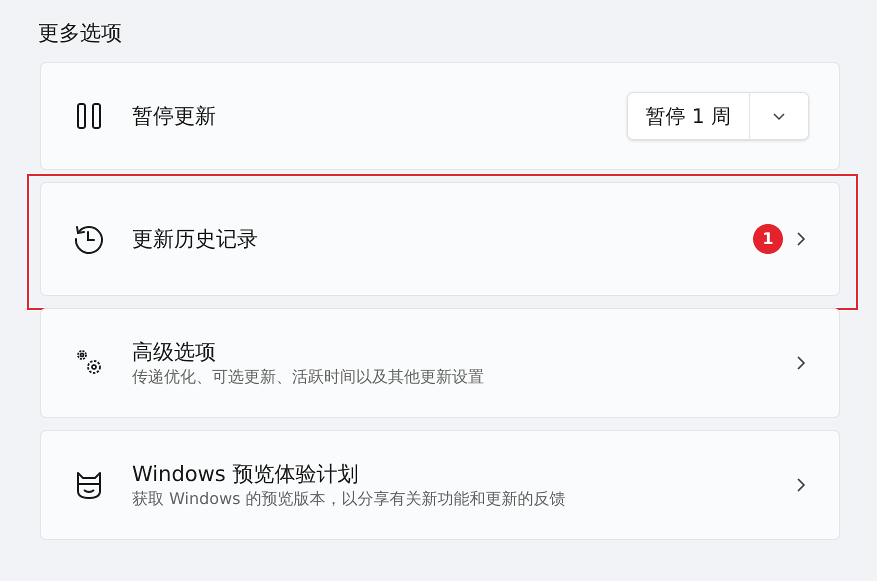  I want to click on setting-description: 传递优化、可选更新、活跃时间以及其他更新设置, so click(308, 377).